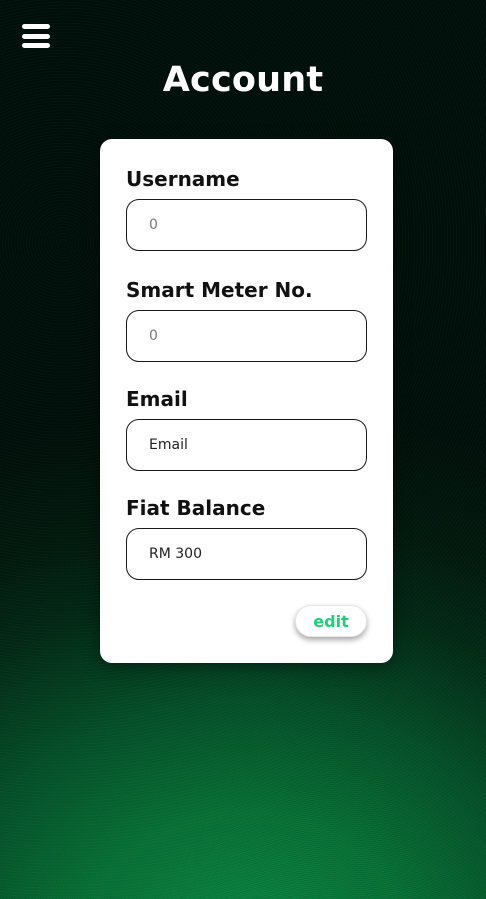  What do you see at coordinates (246, 336) in the screenshot?
I see `smart-meter-input` at bounding box center [246, 336].